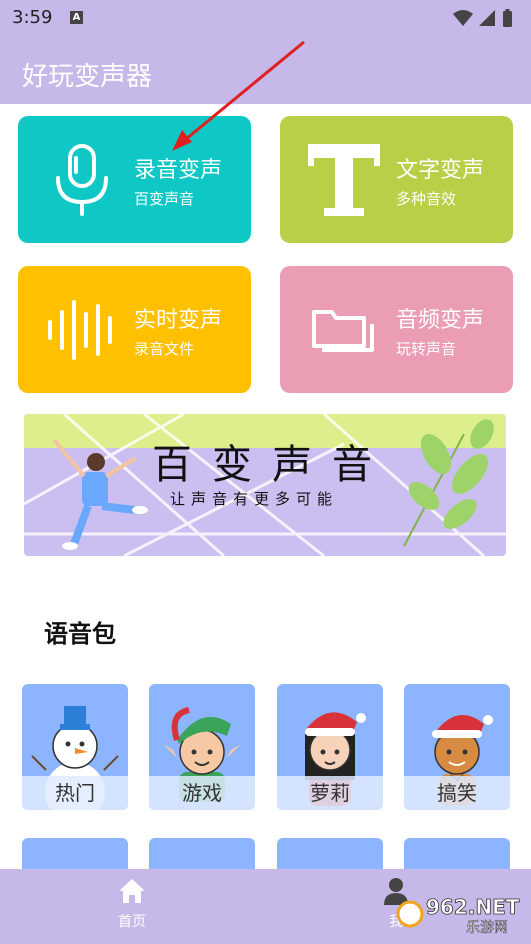 Image resolution: width=531 pixels, height=944 pixels. What do you see at coordinates (132, 891) in the screenshot?
I see `home-icon` at bounding box center [132, 891].